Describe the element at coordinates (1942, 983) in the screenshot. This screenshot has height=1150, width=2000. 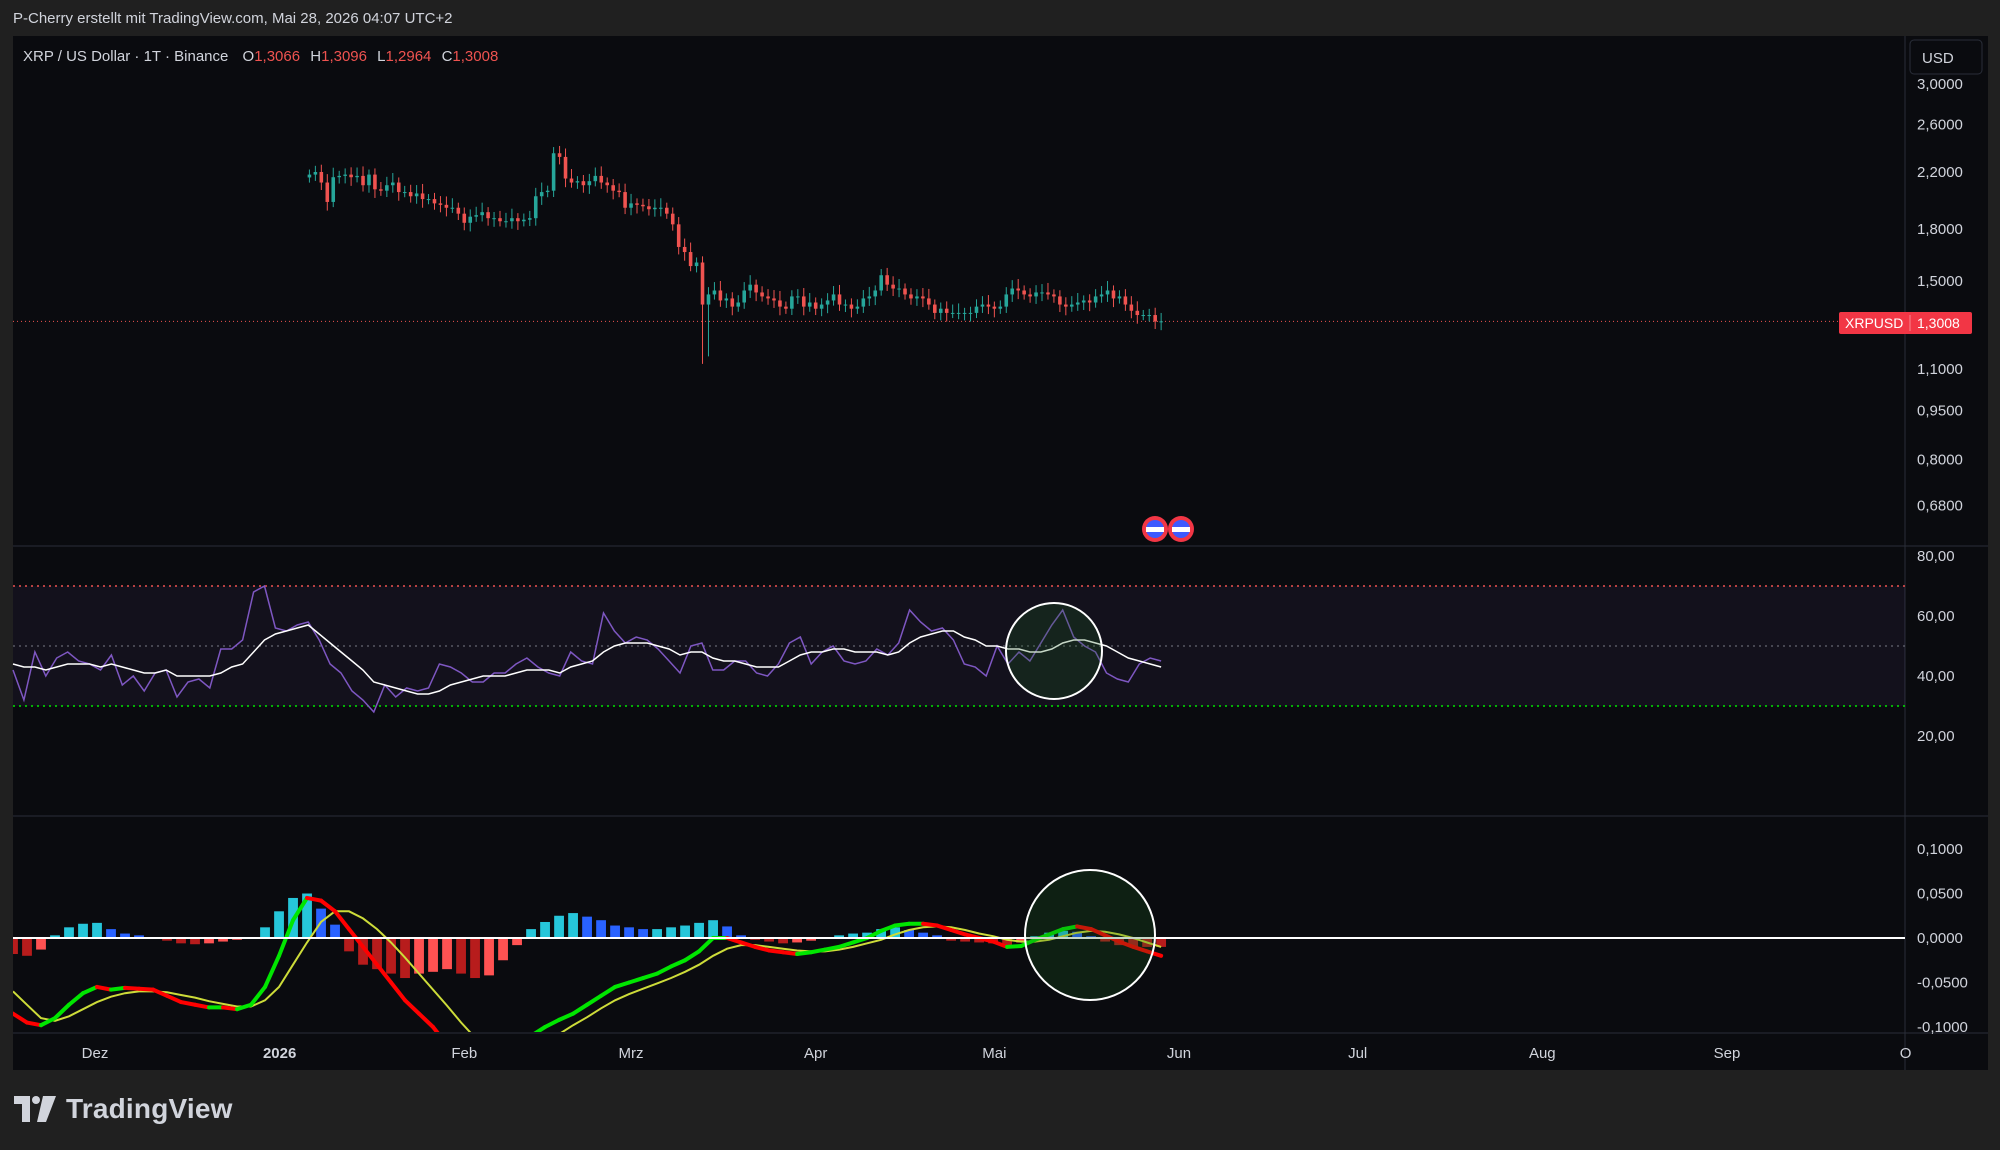
I see `macd-tick-label: -0,0500` at that location.